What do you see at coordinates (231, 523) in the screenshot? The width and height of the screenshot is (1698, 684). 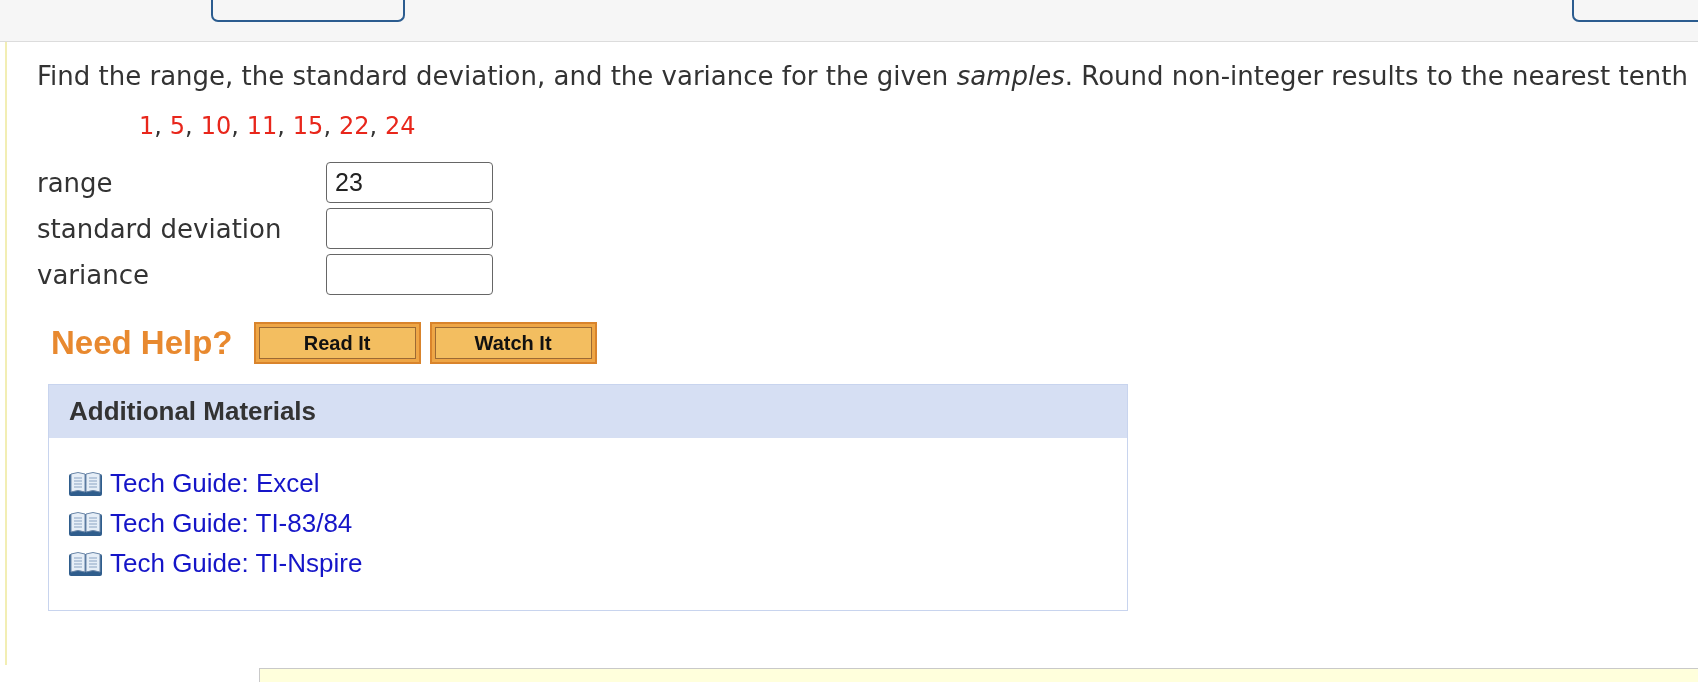 I see `tech-guide-link: Tech Guide: TI-83/84` at bounding box center [231, 523].